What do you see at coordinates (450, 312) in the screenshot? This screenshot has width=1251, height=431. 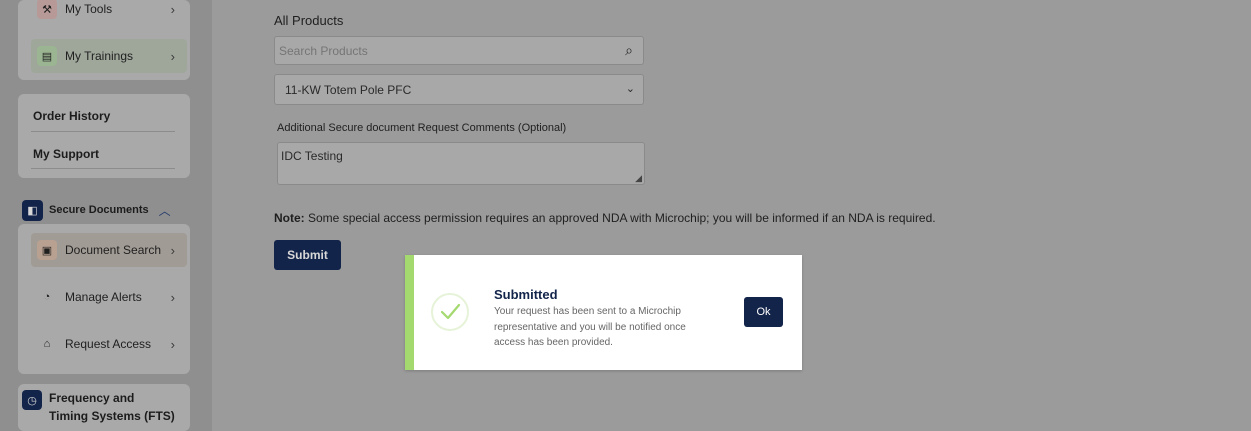 I see `success-check-icon` at bounding box center [450, 312].